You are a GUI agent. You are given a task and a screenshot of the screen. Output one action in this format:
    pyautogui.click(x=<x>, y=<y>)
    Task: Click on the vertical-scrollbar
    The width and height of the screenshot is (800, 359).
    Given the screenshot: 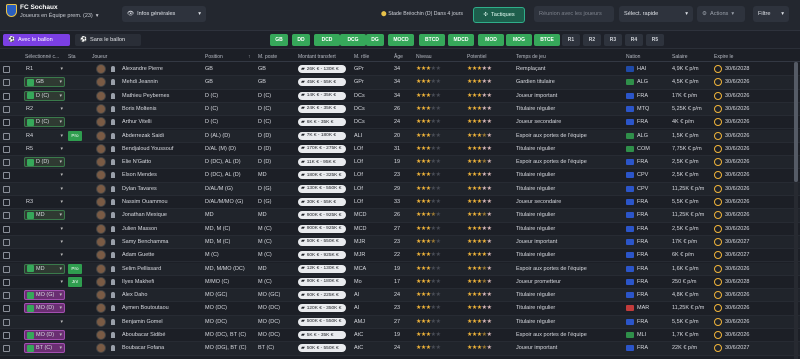 What is the action you would take?
    pyautogui.click(x=796, y=210)
    